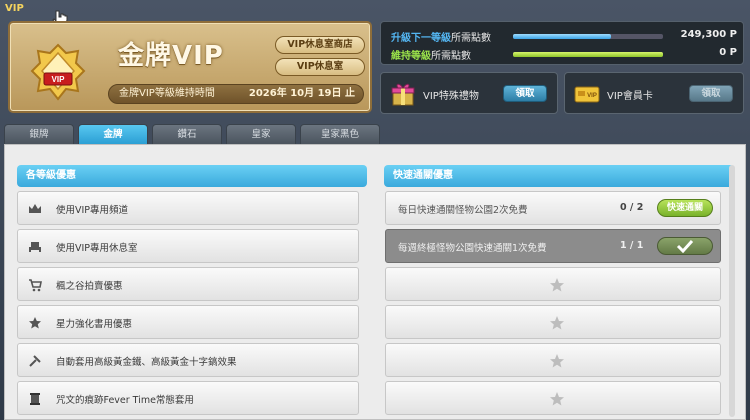 This screenshot has width=750, height=420. Describe the element at coordinates (525, 93) in the screenshot. I see `gift-claim-button: 領取` at that location.